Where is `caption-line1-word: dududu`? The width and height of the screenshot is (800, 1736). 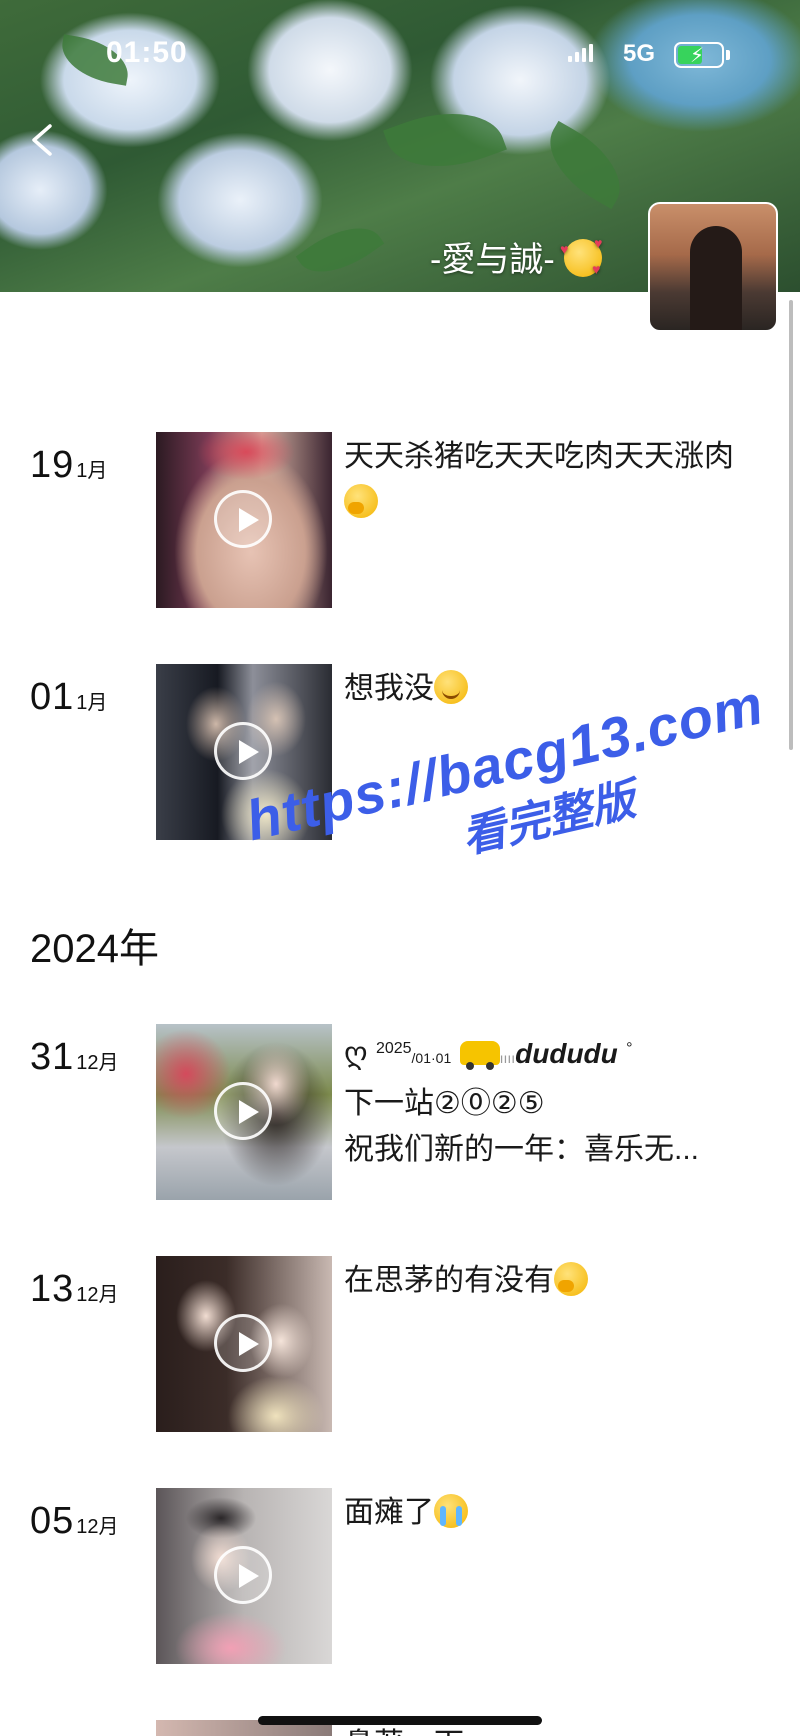 caption-line1-word: dududu is located at coordinates (566, 1053).